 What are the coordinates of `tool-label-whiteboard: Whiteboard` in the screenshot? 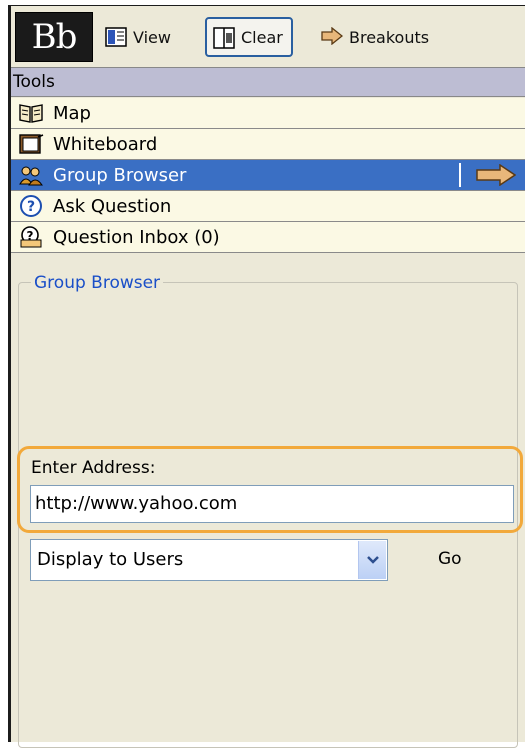 It's located at (105, 144).